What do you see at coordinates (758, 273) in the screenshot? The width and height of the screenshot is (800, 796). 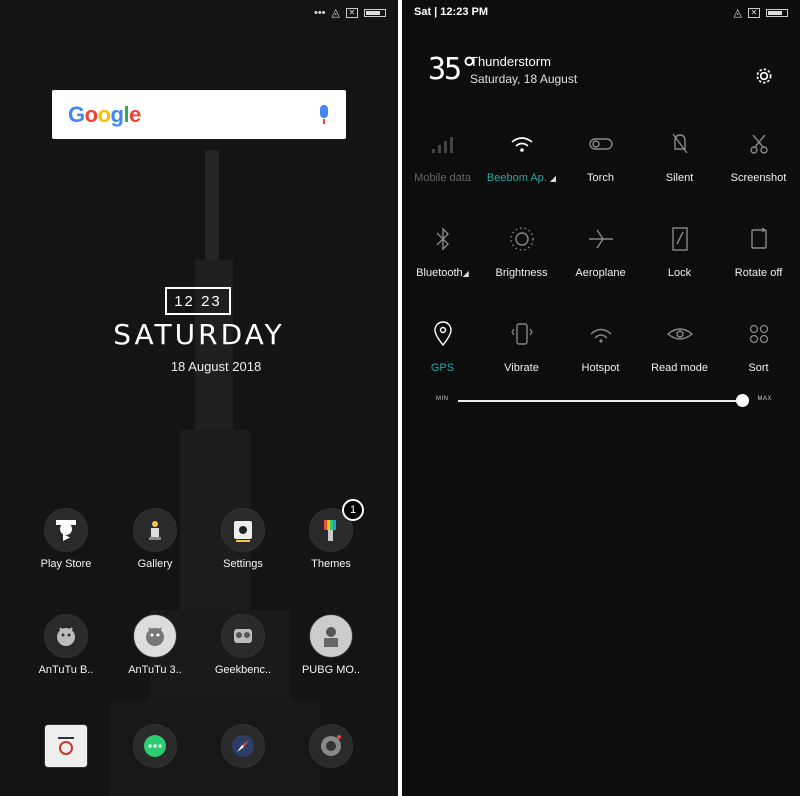 I see `tile-label: Rotate off` at bounding box center [758, 273].